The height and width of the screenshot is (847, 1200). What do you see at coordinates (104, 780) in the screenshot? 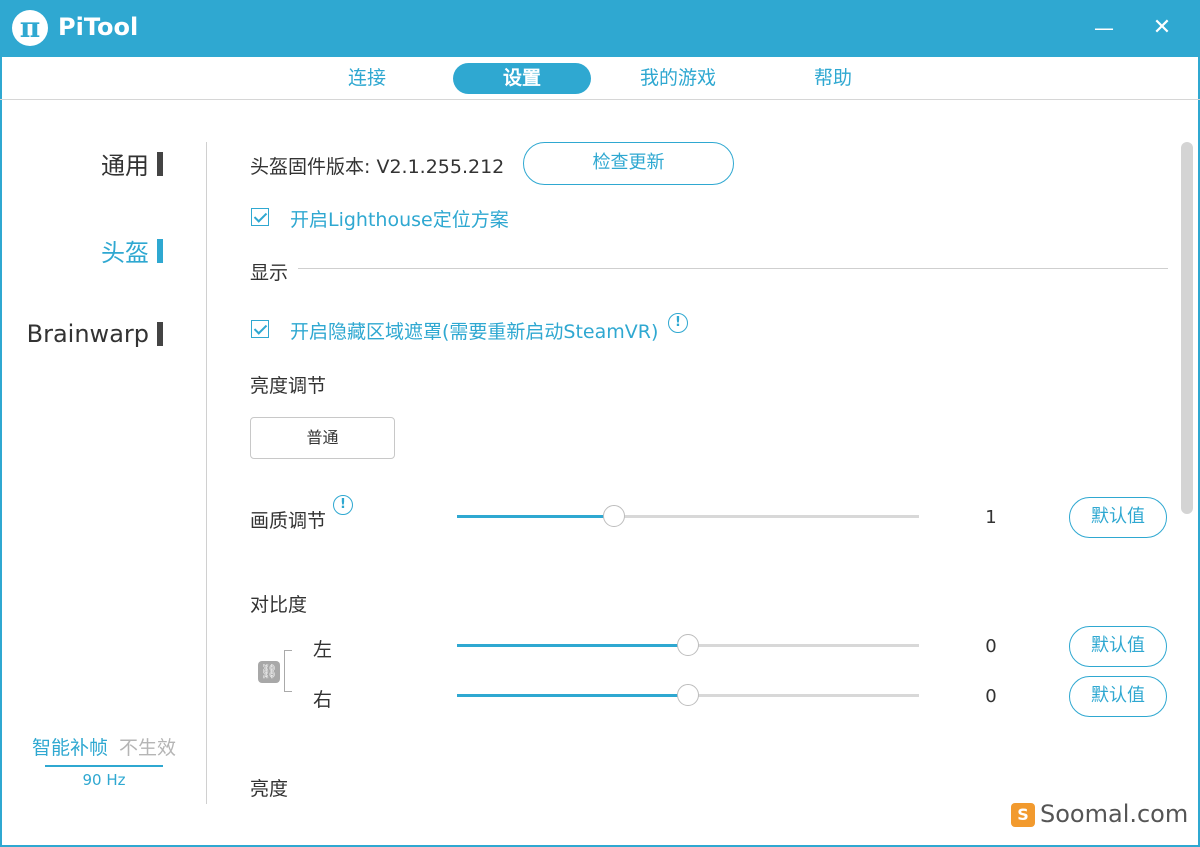
I see `refresh-rate: 90 Hz` at bounding box center [104, 780].